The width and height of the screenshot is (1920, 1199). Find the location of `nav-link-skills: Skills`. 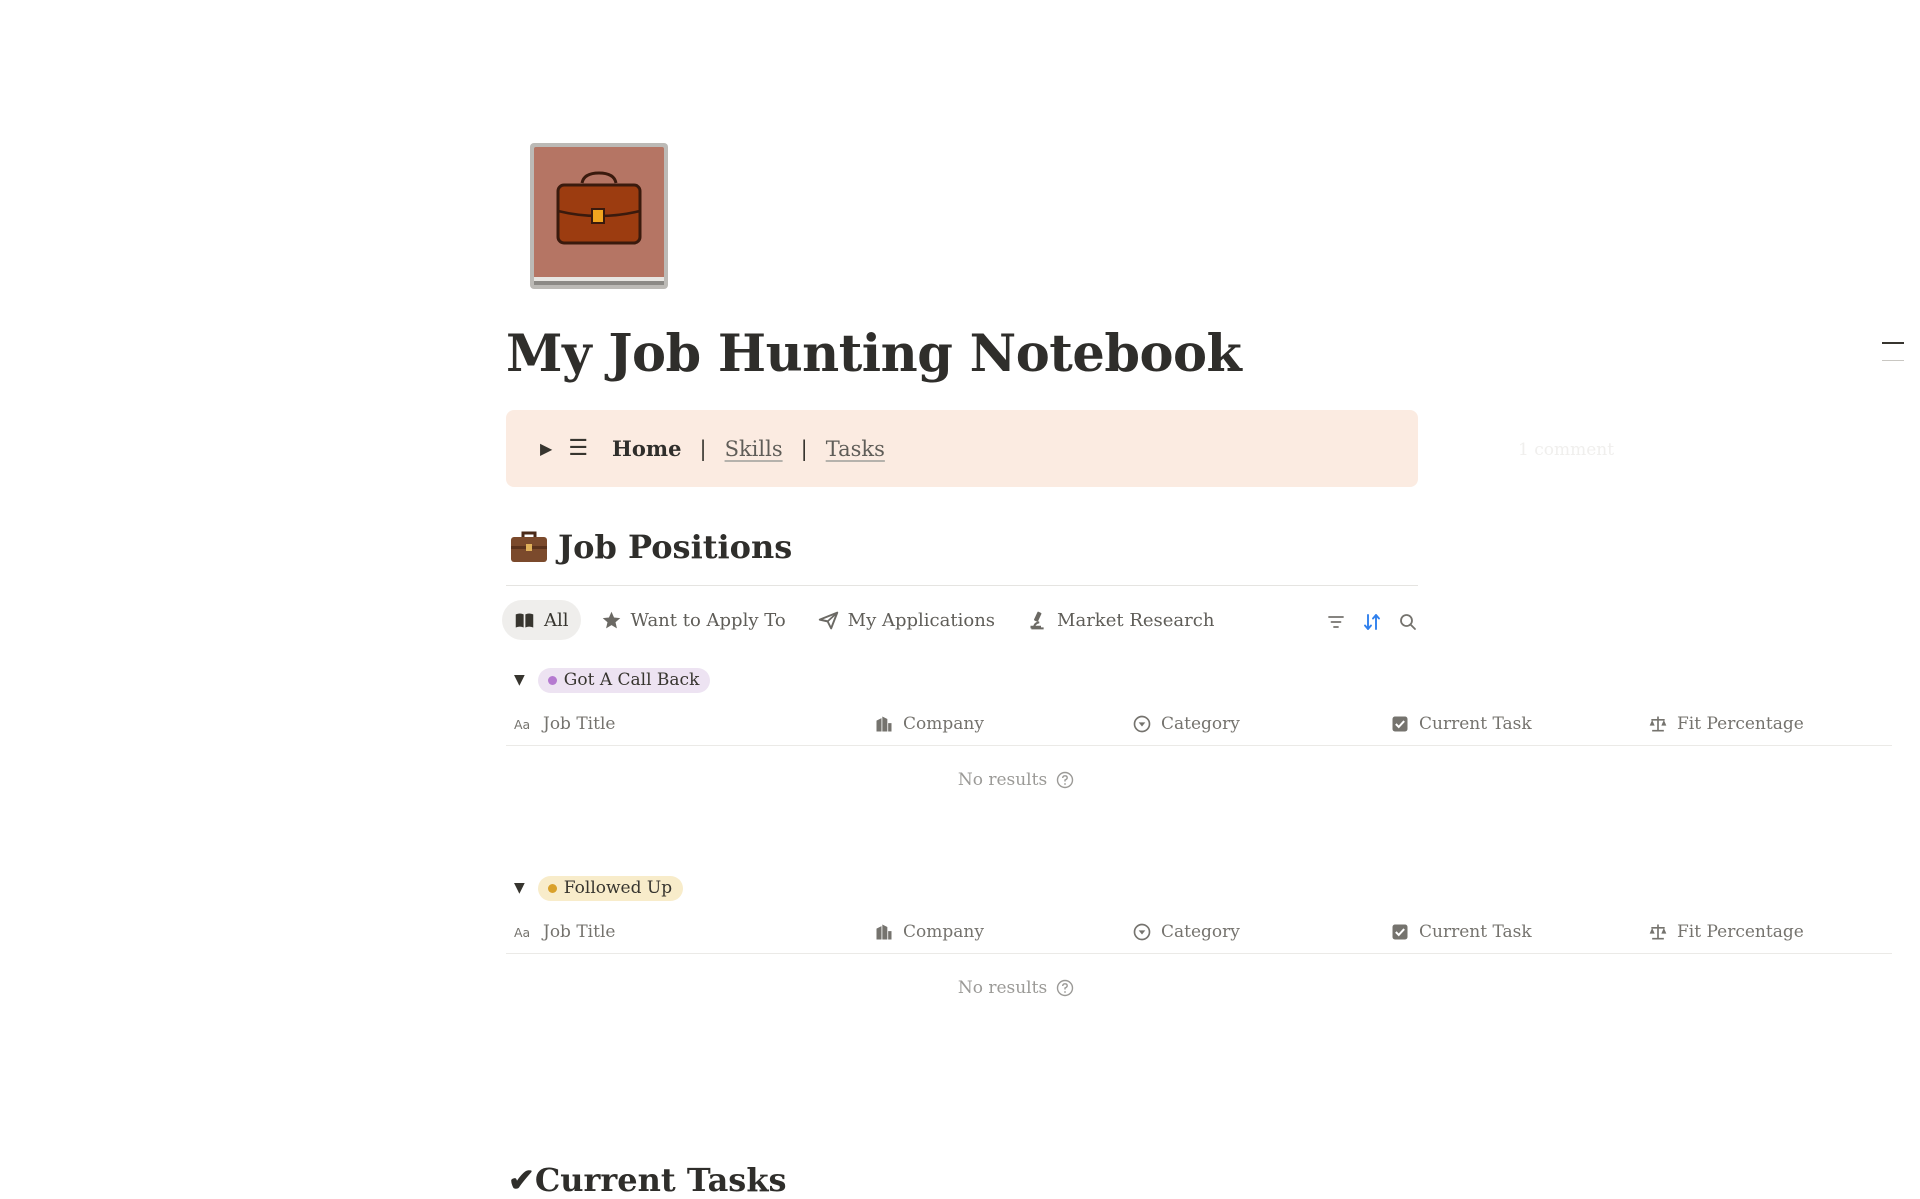

nav-link-skills: Skills is located at coordinates (754, 449).